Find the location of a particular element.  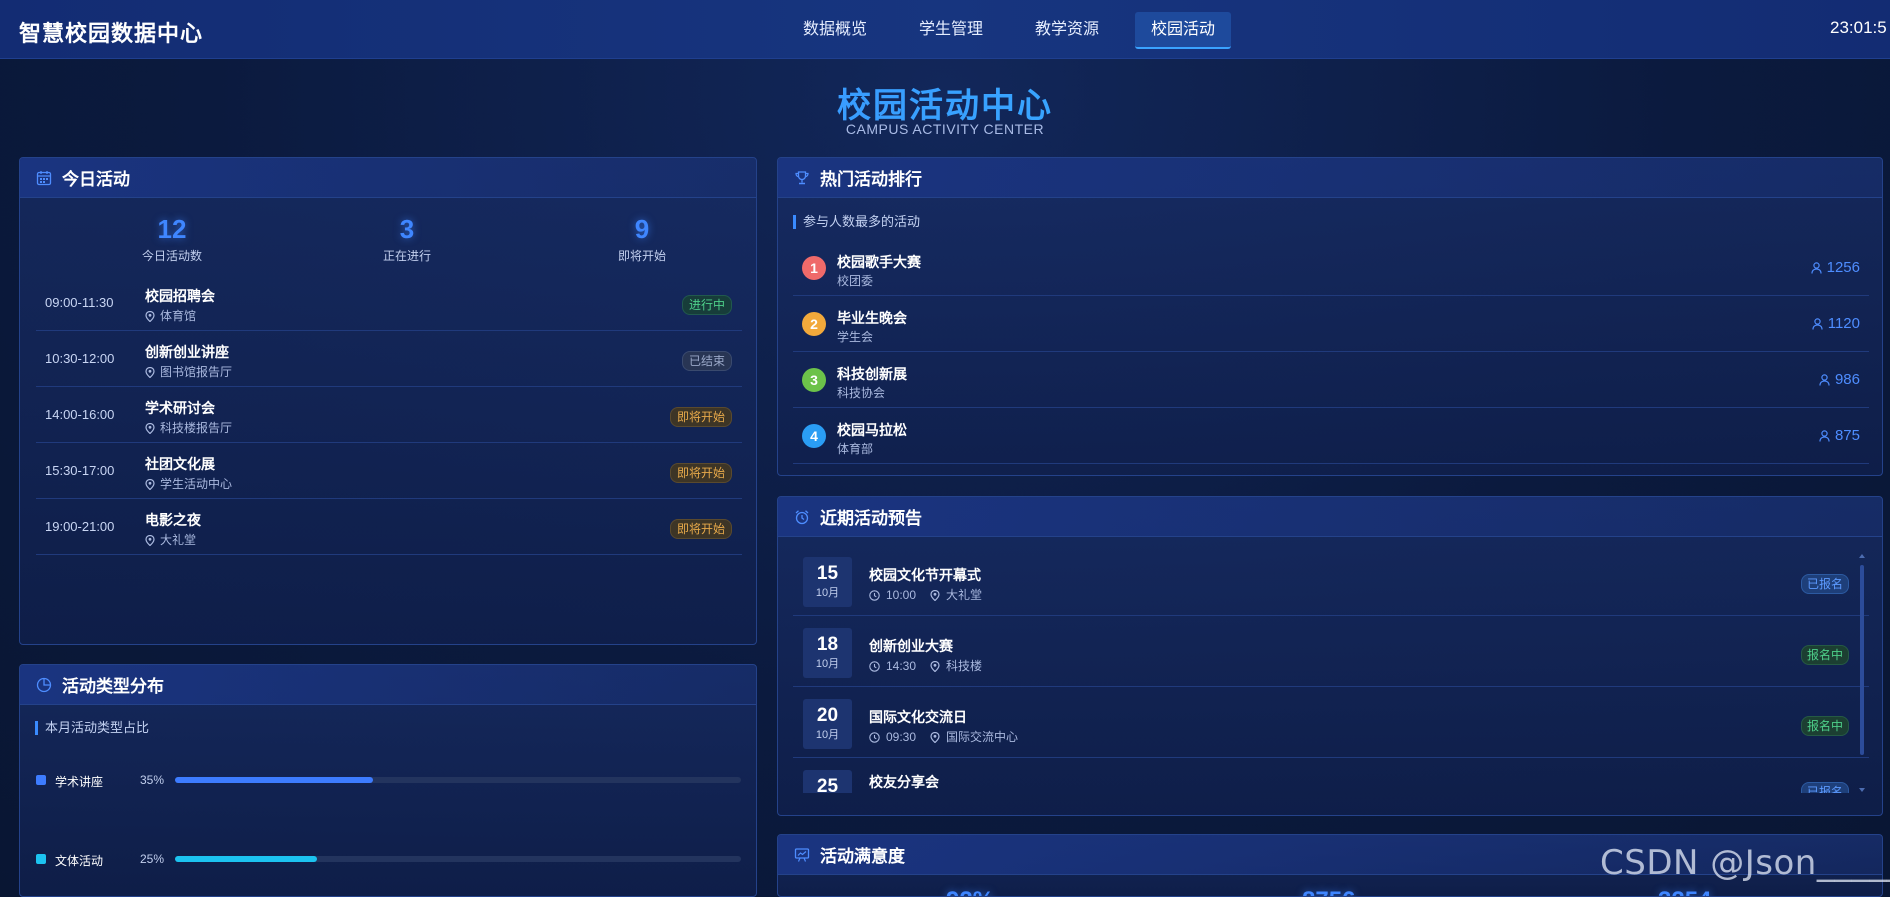

upcoming-name: 校园文化节开幕式 is located at coordinates (925, 575).